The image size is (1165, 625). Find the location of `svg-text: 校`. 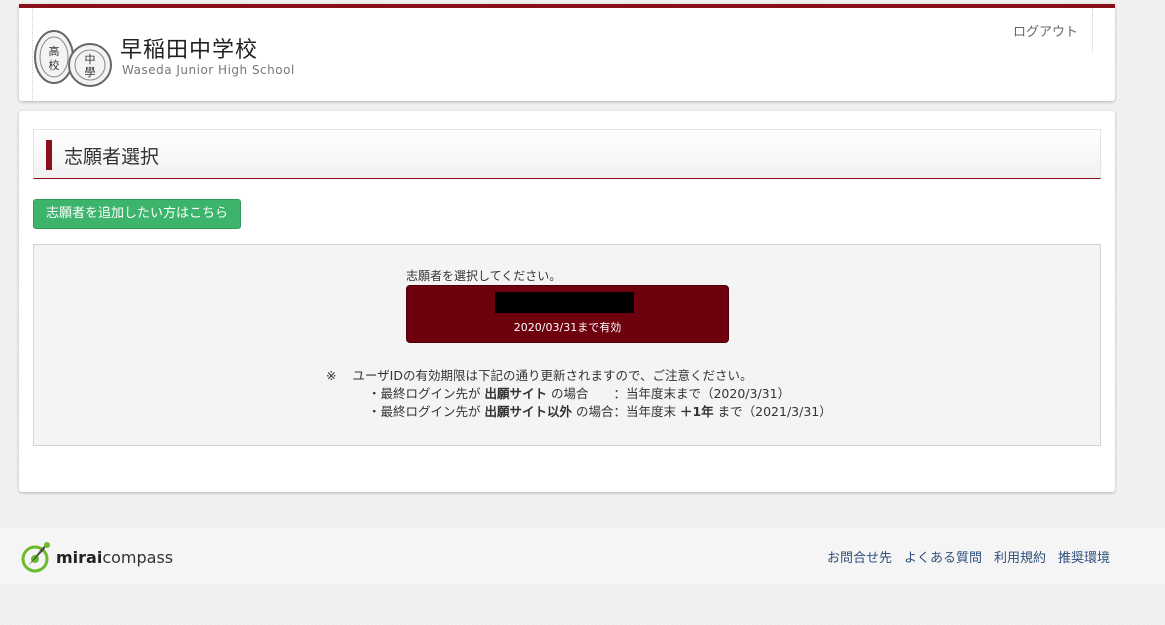

svg-text: 校 is located at coordinates (54, 65).